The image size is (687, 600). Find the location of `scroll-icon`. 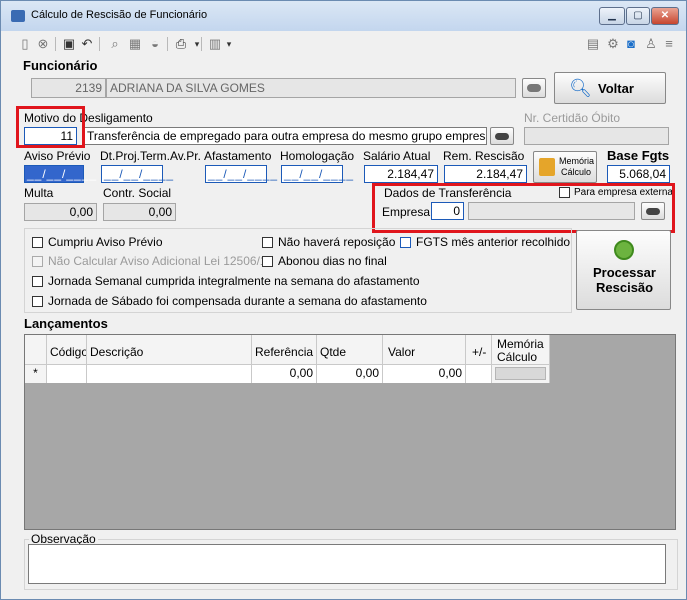

scroll-icon is located at coordinates (547, 167).